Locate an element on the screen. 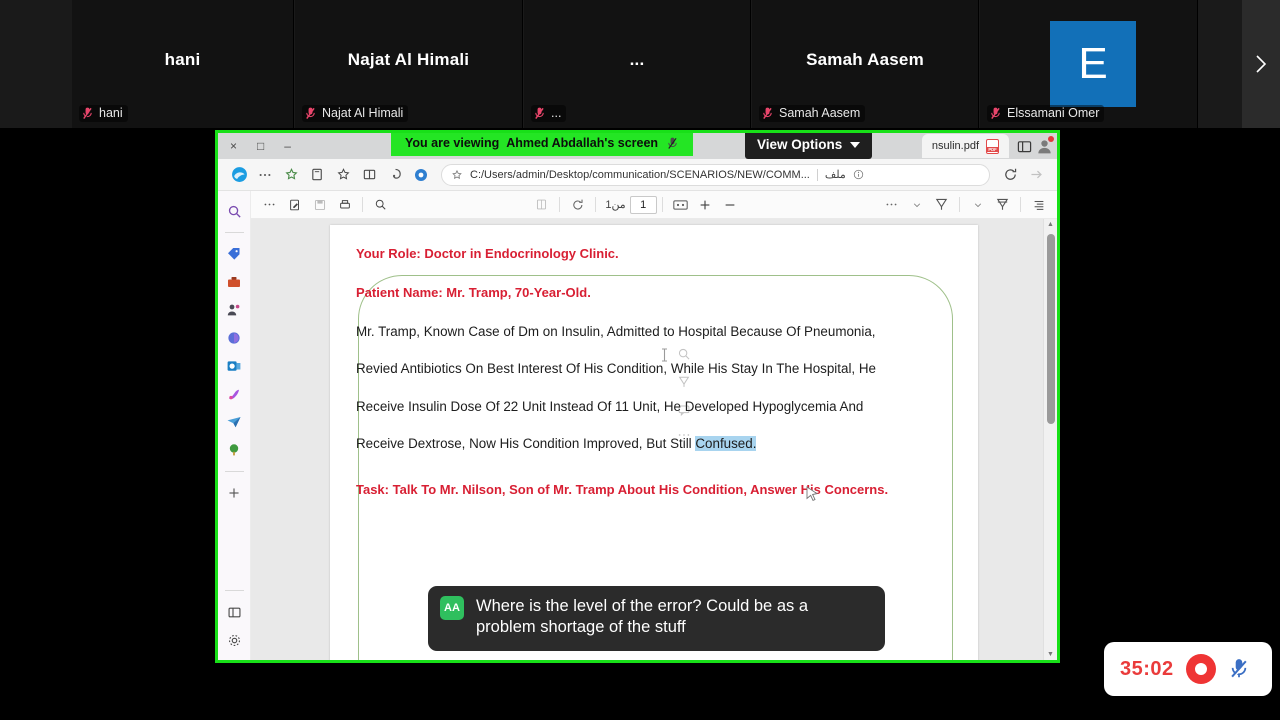  floating-annotation-toolbar is located at coordinates (684, 393).